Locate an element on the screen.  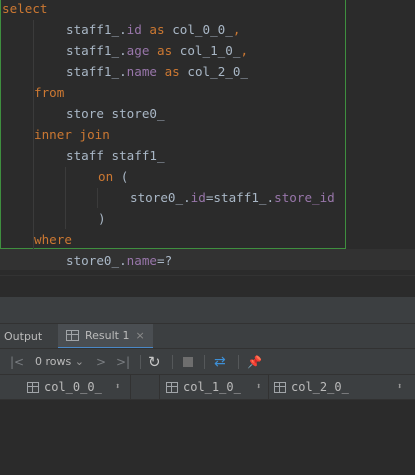
code-line: from is located at coordinates (49, 92).